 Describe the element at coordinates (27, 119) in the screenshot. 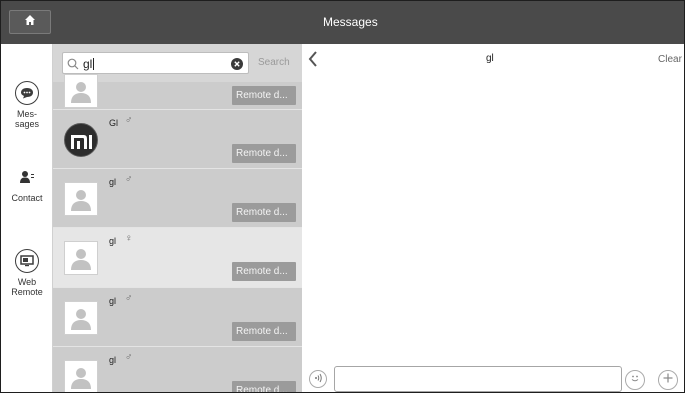

I see `nav-label-messages: Mes- sages` at that location.